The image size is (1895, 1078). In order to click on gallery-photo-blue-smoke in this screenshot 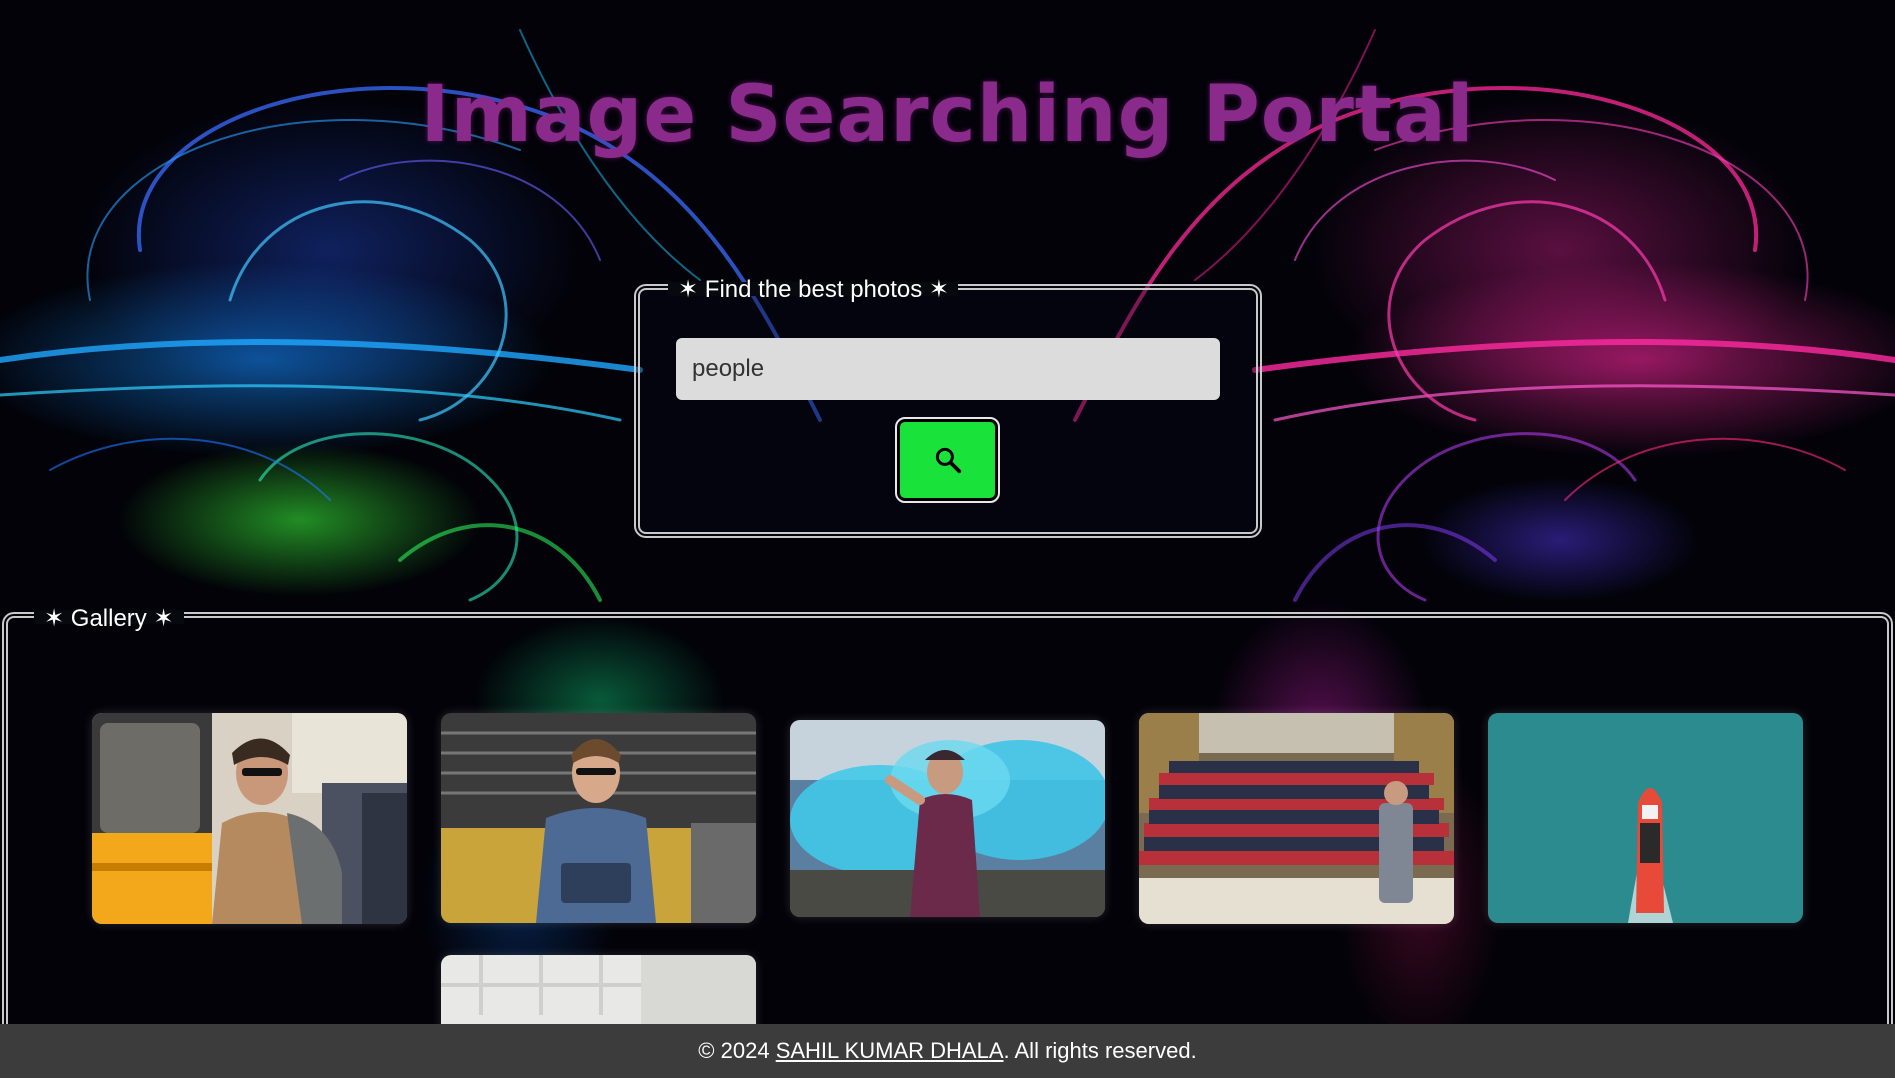, I will do `click(947, 818)`.